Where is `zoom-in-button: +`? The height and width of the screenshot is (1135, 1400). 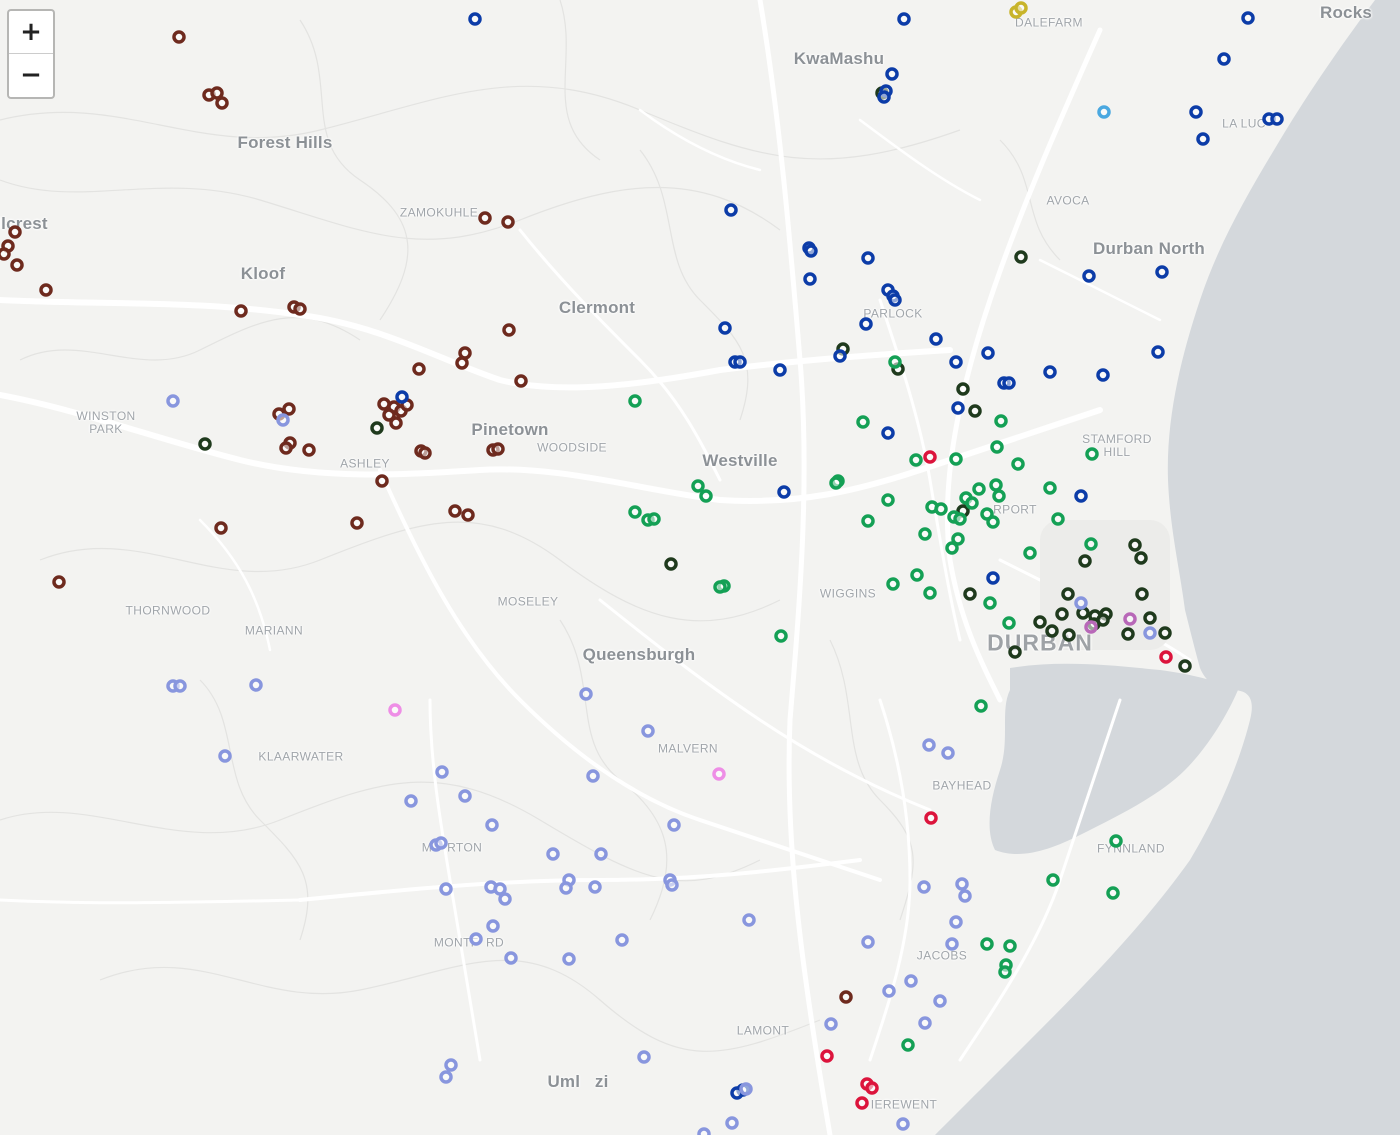
zoom-in-button: + is located at coordinates (31, 32).